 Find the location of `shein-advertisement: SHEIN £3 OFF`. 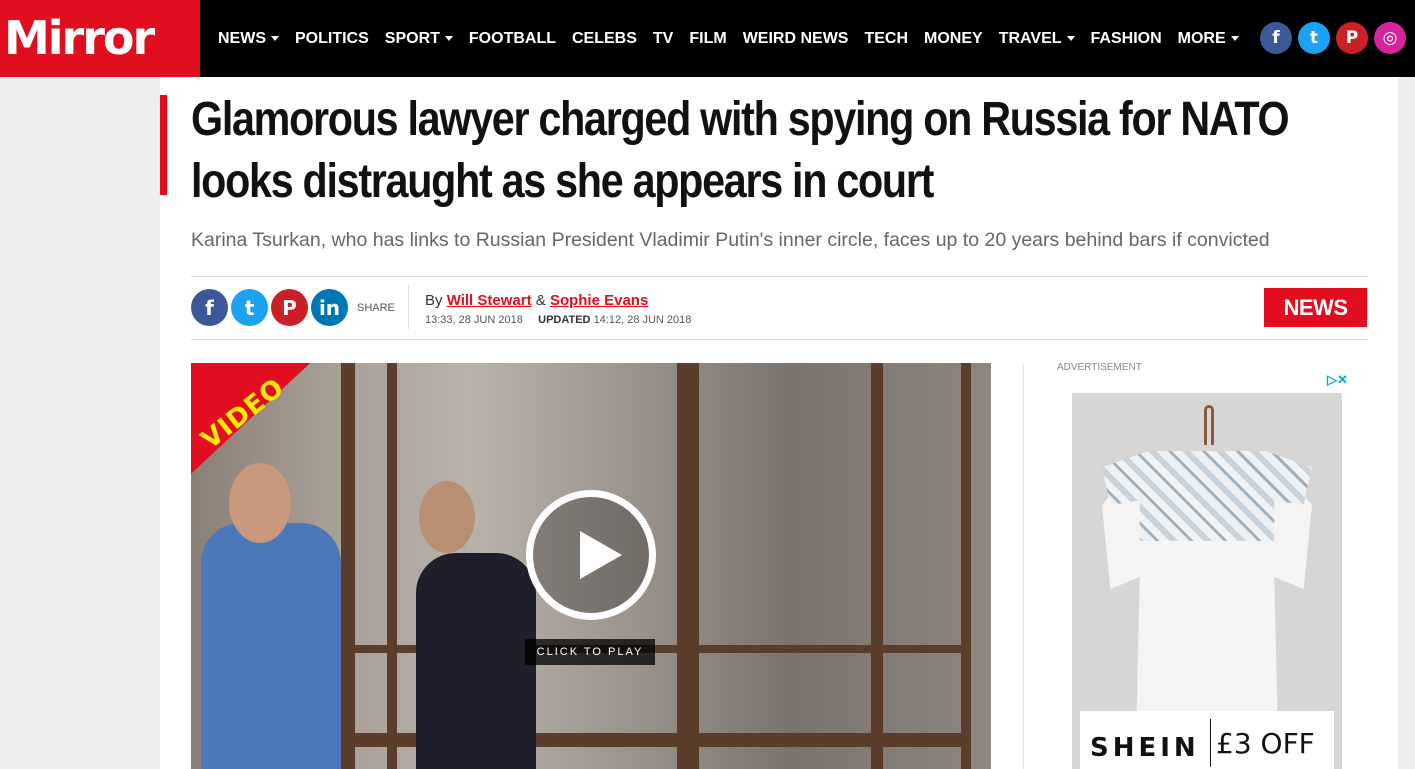

shein-advertisement: SHEIN £3 OFF is located at coordinates (1207, 581).